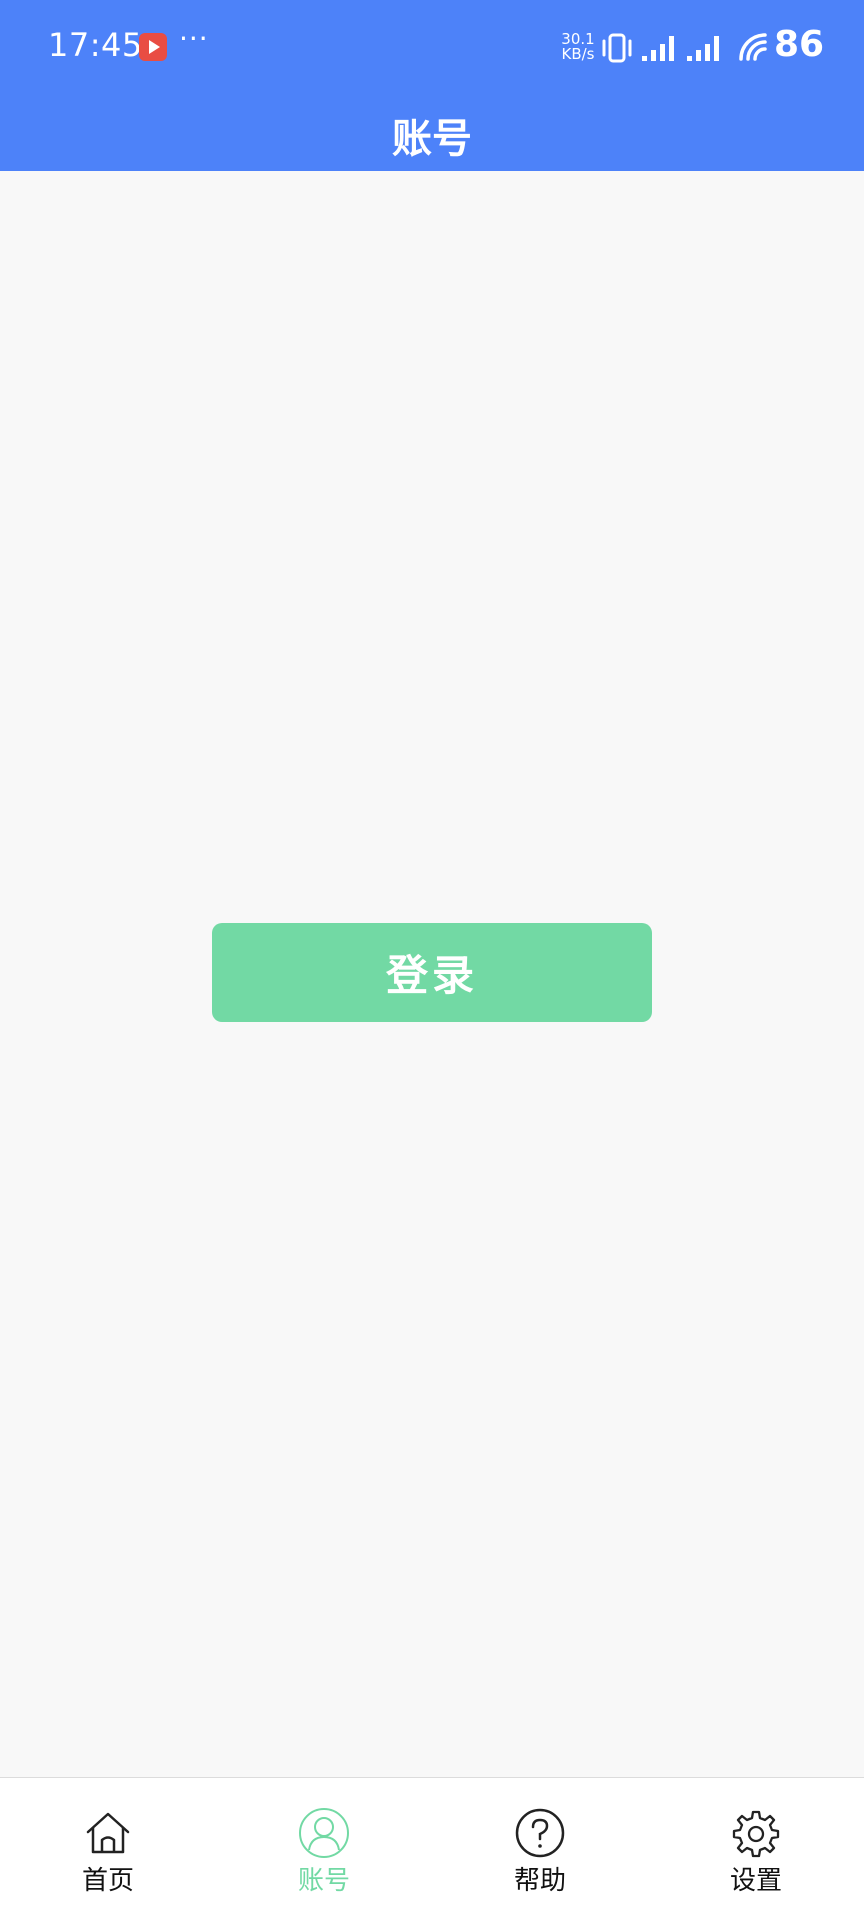 Image resolution: width=864 pixels, height=1921 pixels. Describe the element at coordinates (95, 45) in the screenshot. I see `status-time: 17:45` at that location.